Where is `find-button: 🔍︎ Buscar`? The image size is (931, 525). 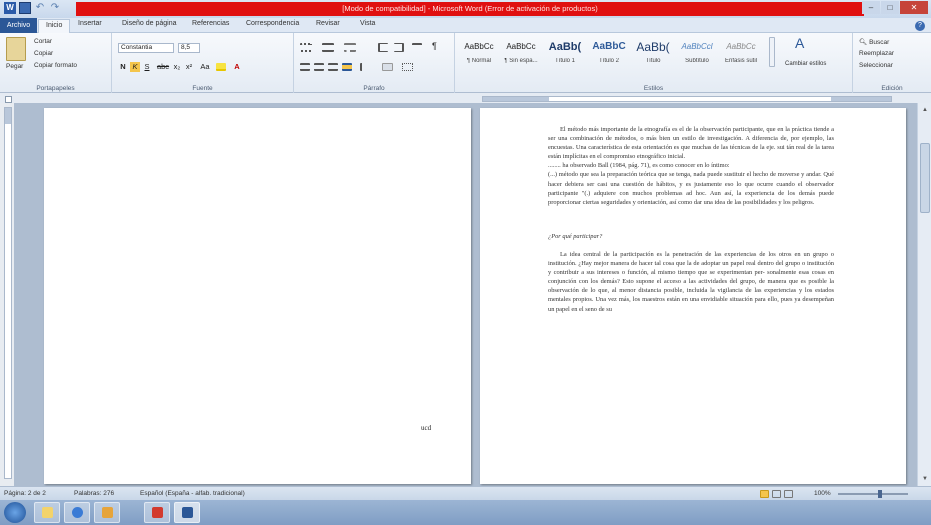
find-button: 🔍︎ Buscar is located at coordinates (874, 42).